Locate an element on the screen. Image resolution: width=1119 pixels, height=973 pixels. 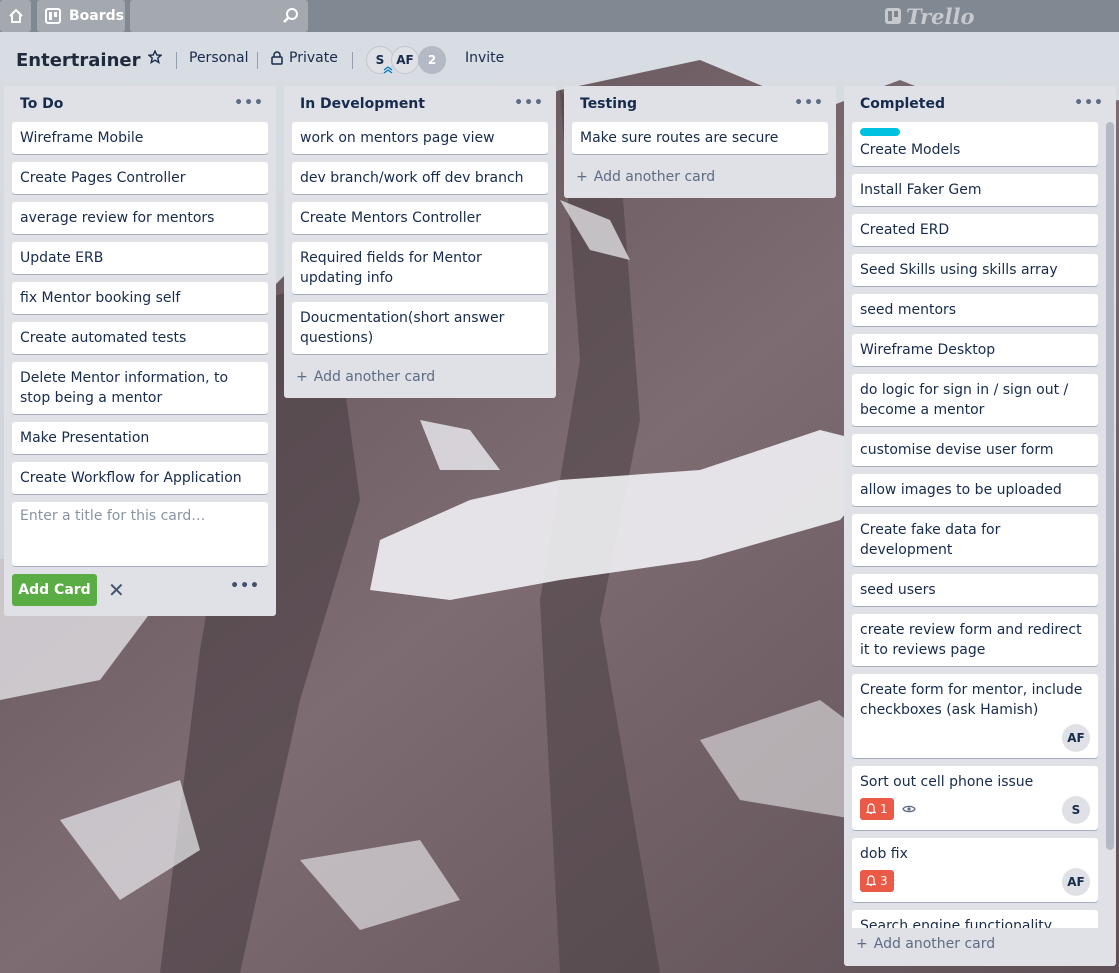
list-title: Testing is located at coordinates (608, 104).